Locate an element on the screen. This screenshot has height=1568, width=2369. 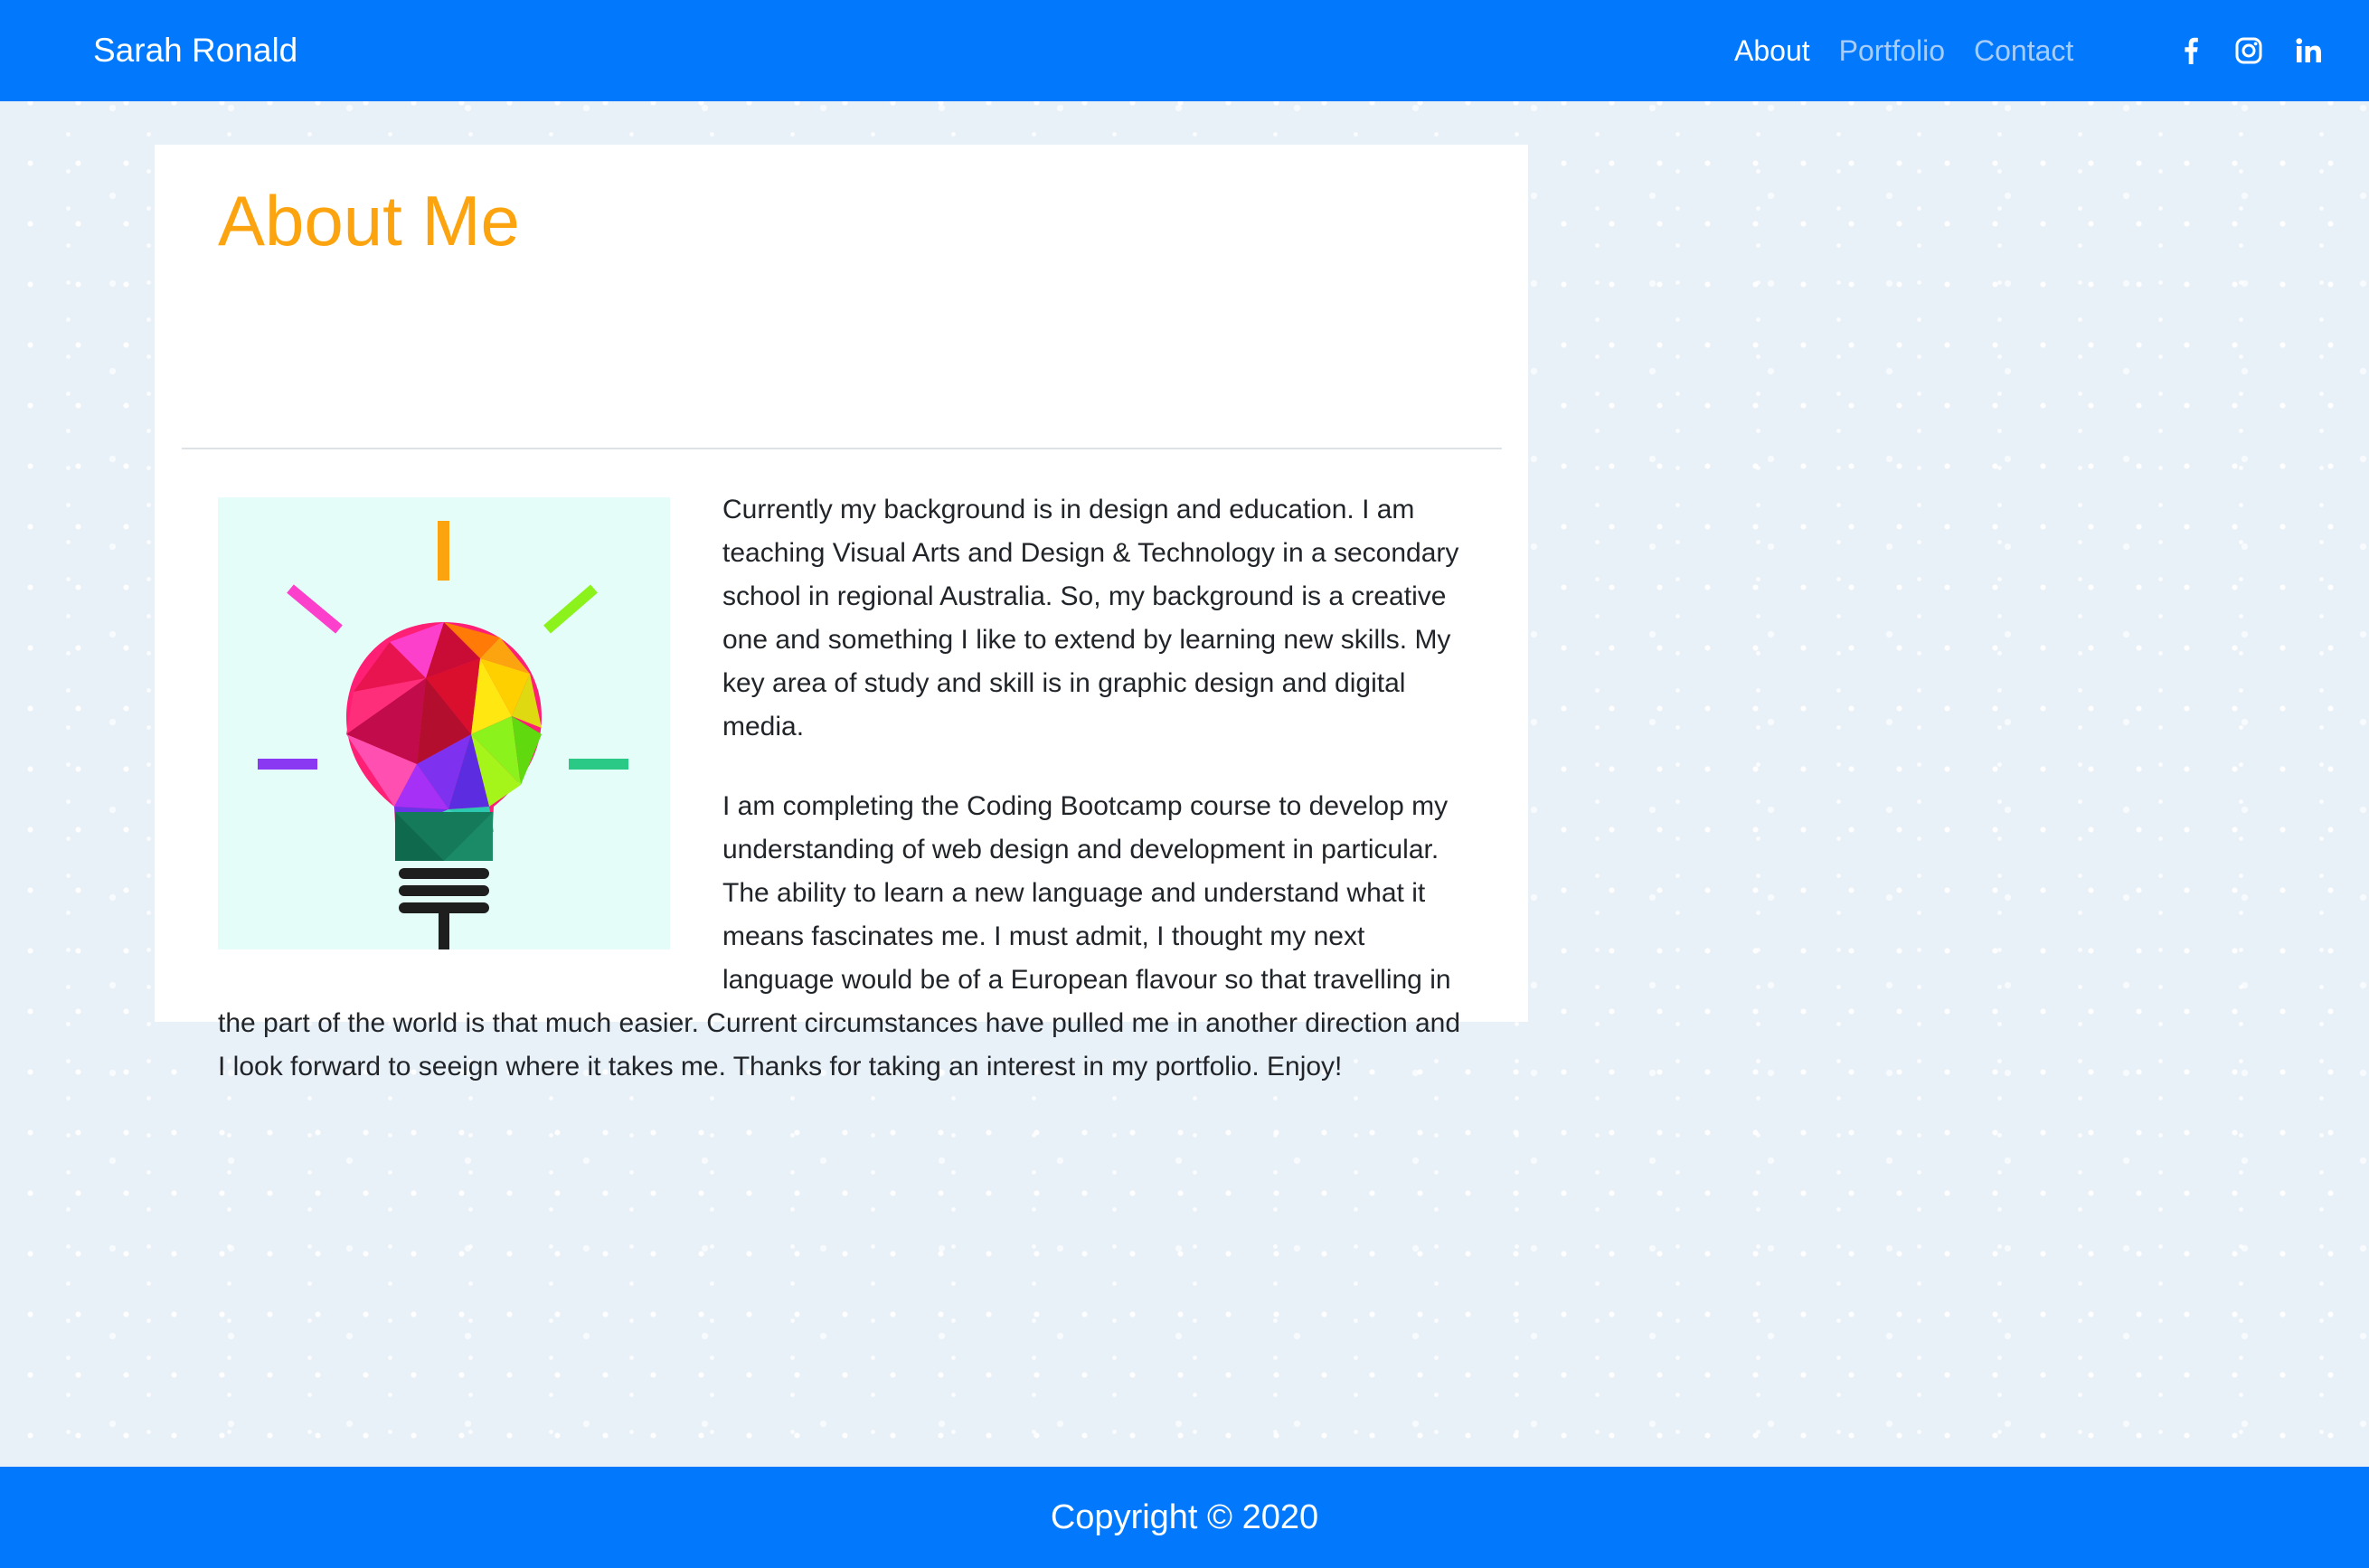
brand-link: Sarah Ronald is located at coordinates (195, 50).